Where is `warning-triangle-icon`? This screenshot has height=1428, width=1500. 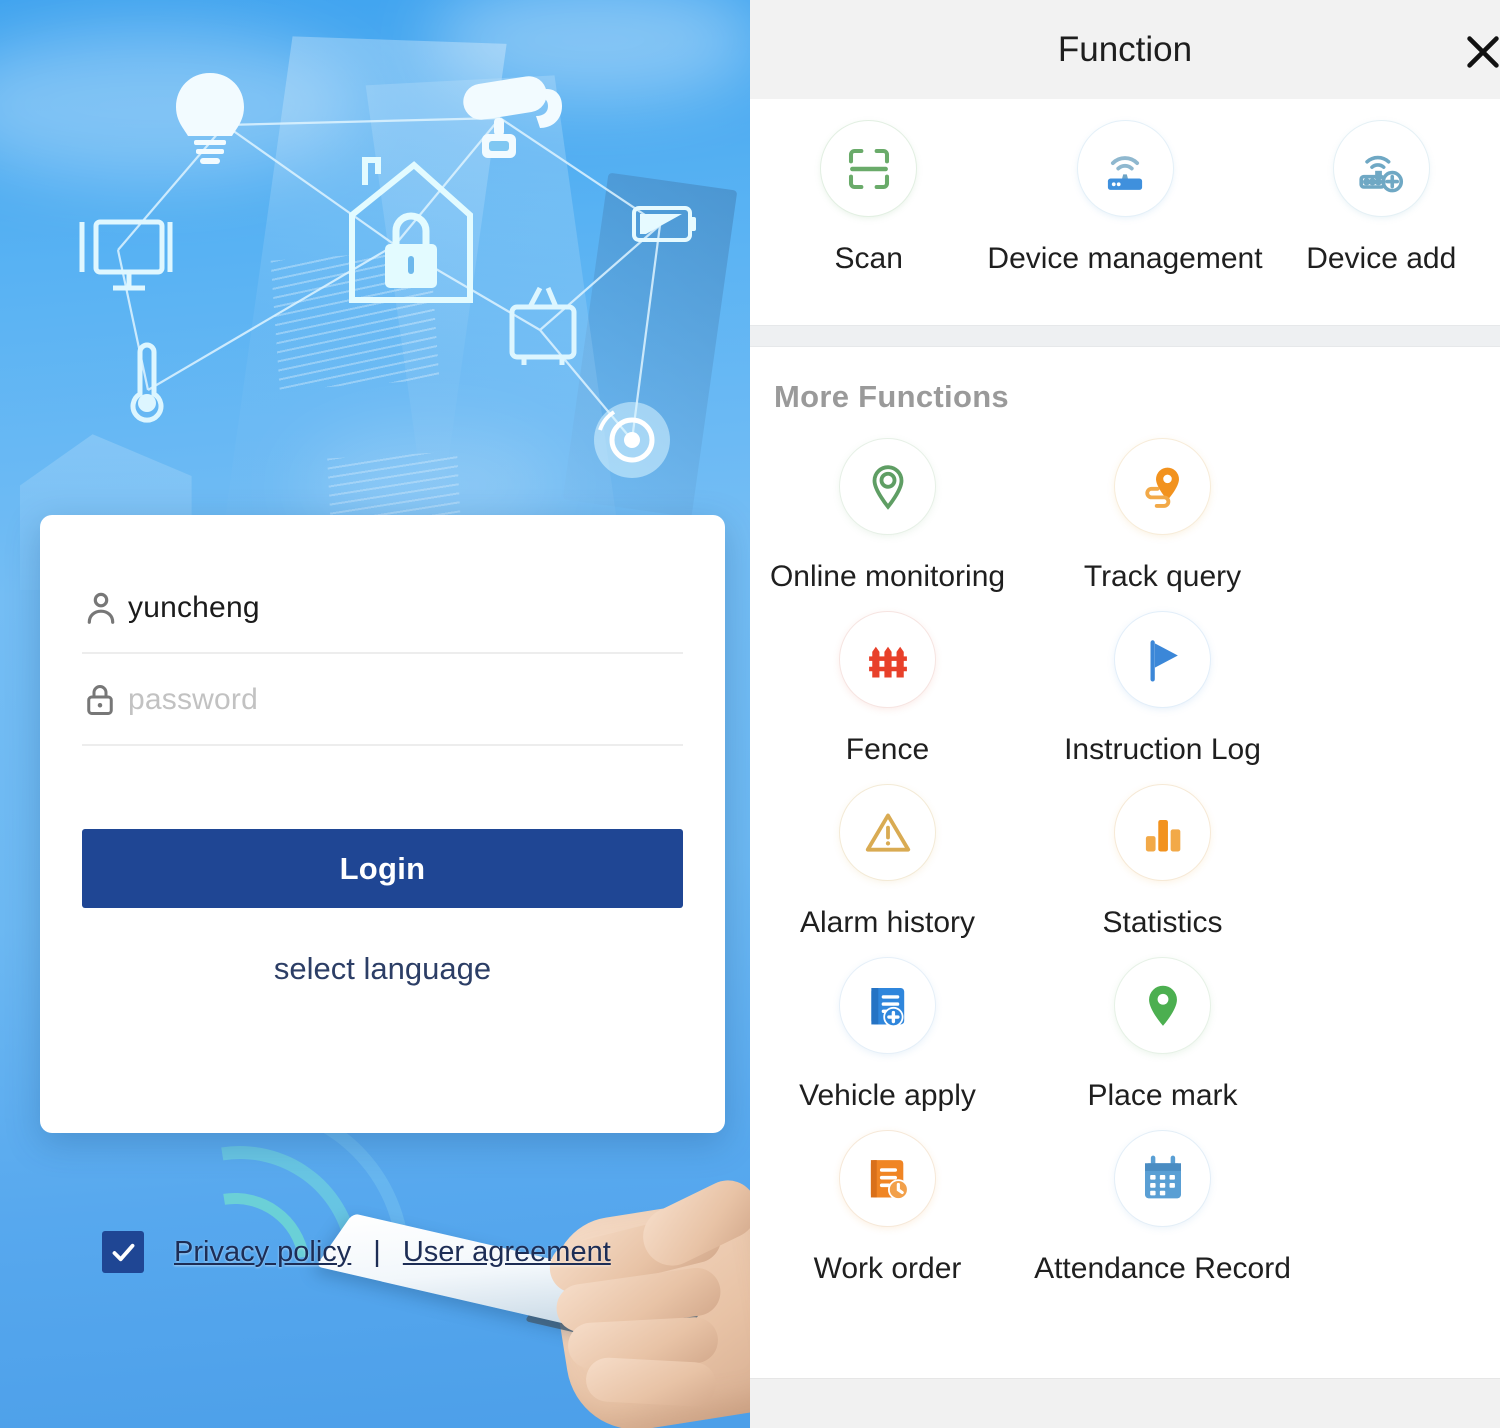 warning-triangle-icon is located at coordinates (887, 832).